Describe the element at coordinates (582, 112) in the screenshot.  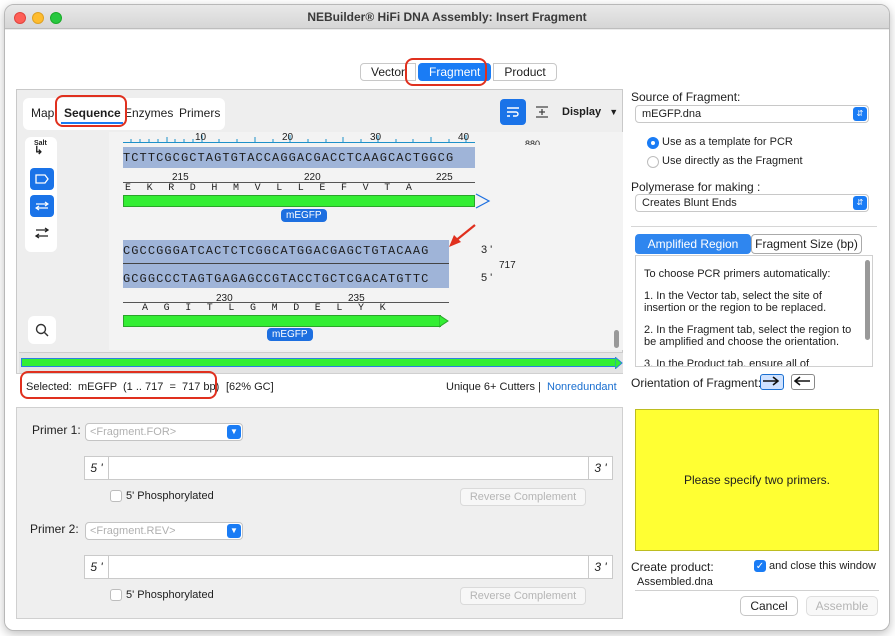
I see `display-label: Display` at that location.